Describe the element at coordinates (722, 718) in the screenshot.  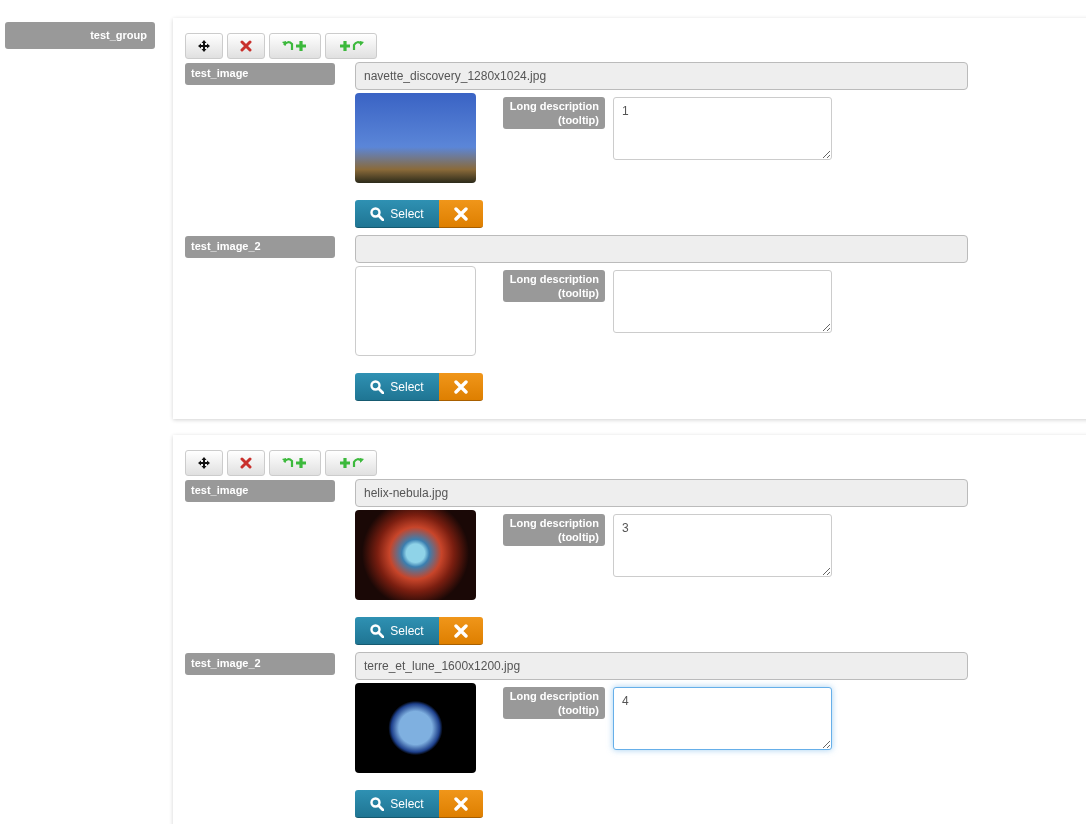
I see `description-field: 4` at that location.